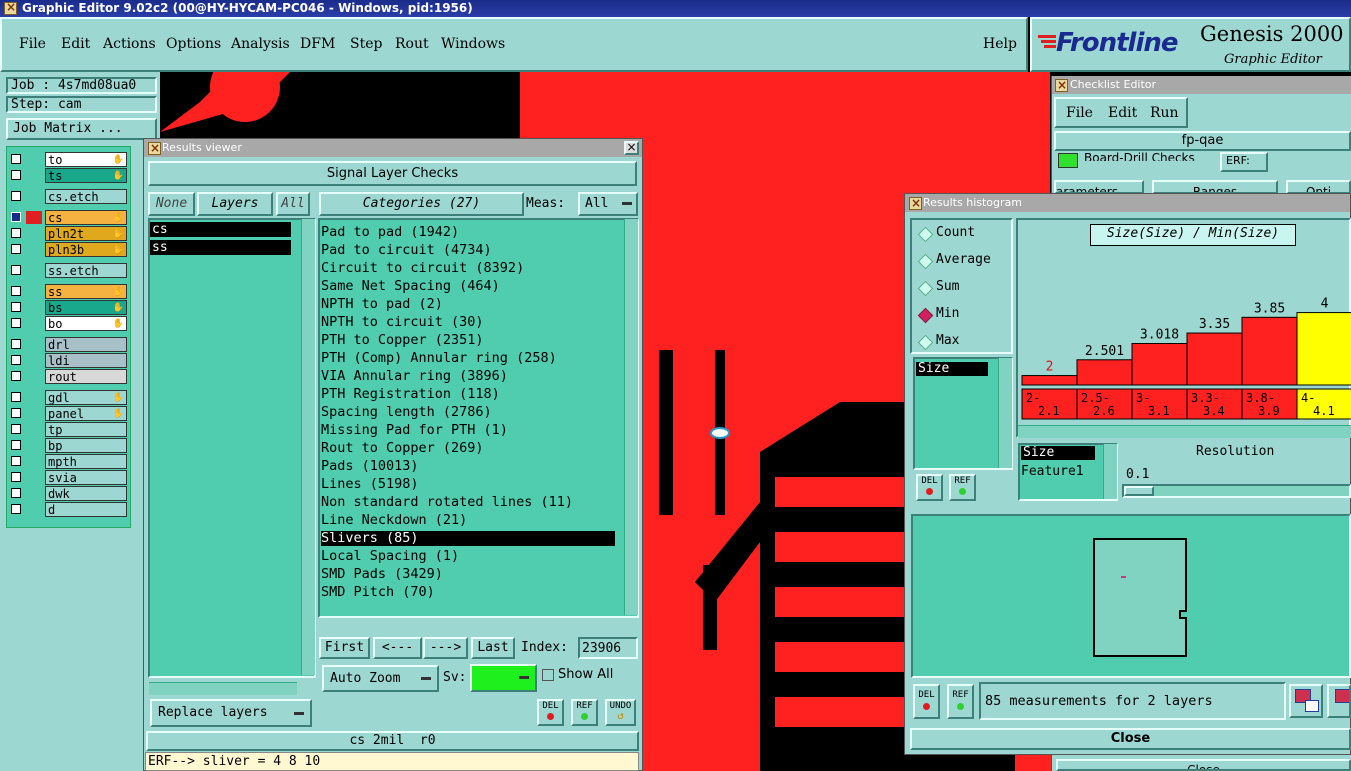 This screenshot has height=771, width=1351. Describe the element at coordinates (620, 712) in the screenshot. I see `undo-button: UNDO ↺` at that location.